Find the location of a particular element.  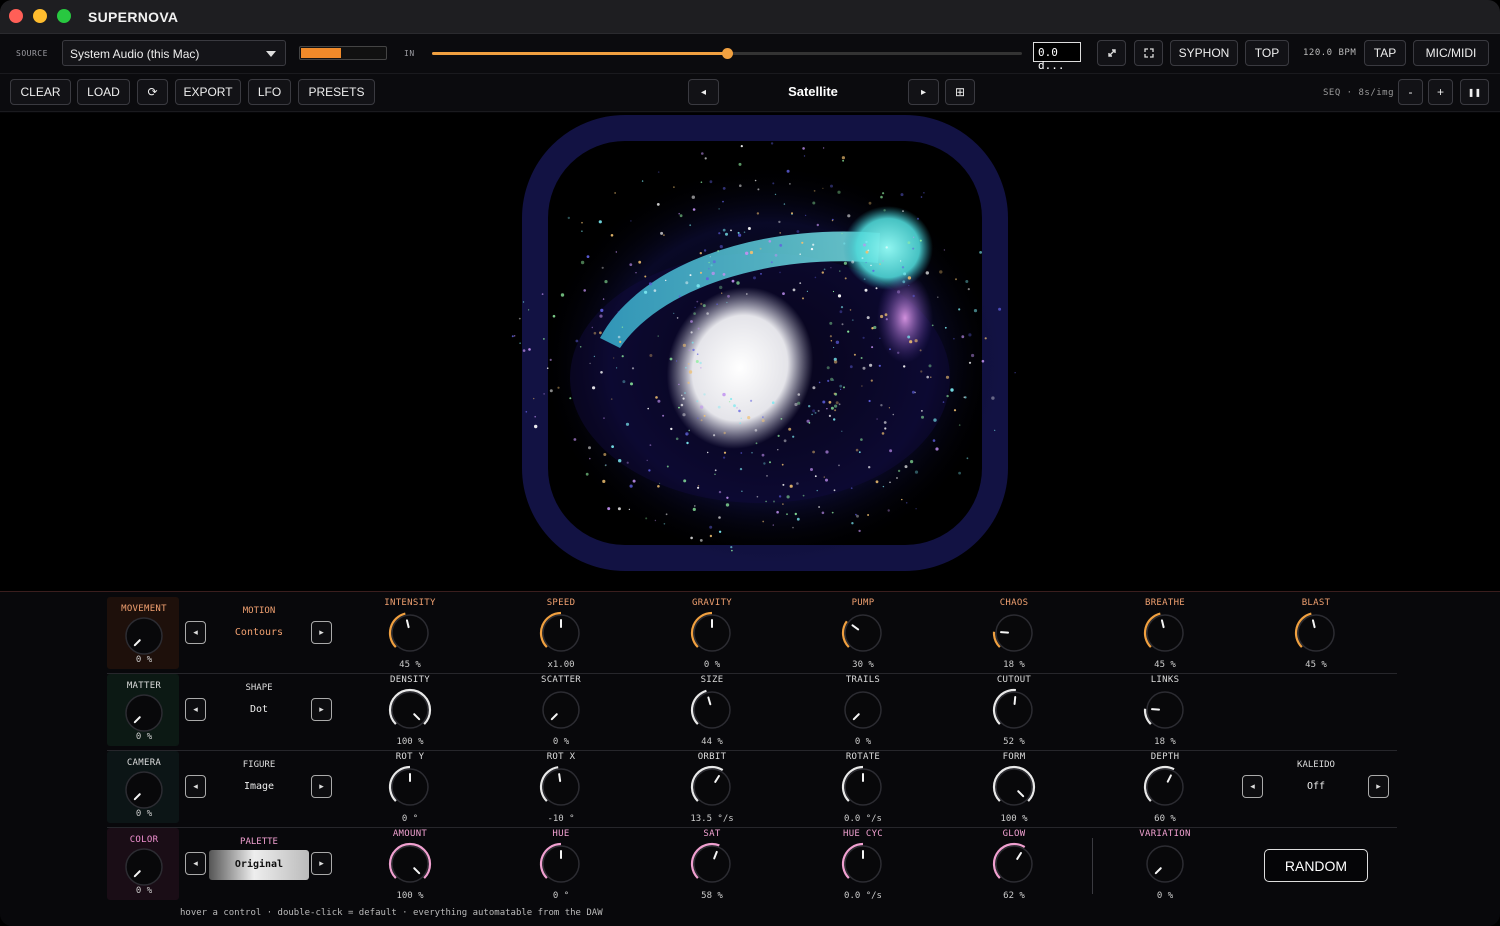

knob-sat is located at coordinates (712, 864).